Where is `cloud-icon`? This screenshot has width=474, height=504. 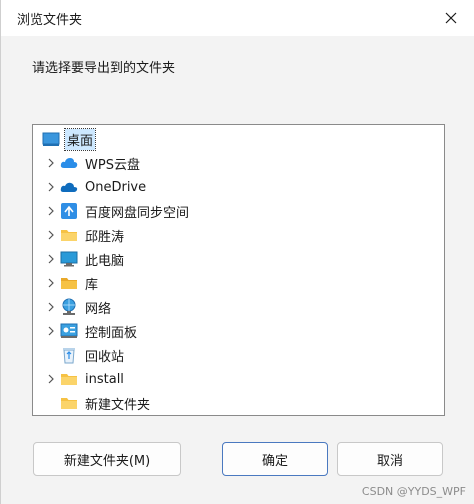 cloud-icon is located at coordinates (69, 163).